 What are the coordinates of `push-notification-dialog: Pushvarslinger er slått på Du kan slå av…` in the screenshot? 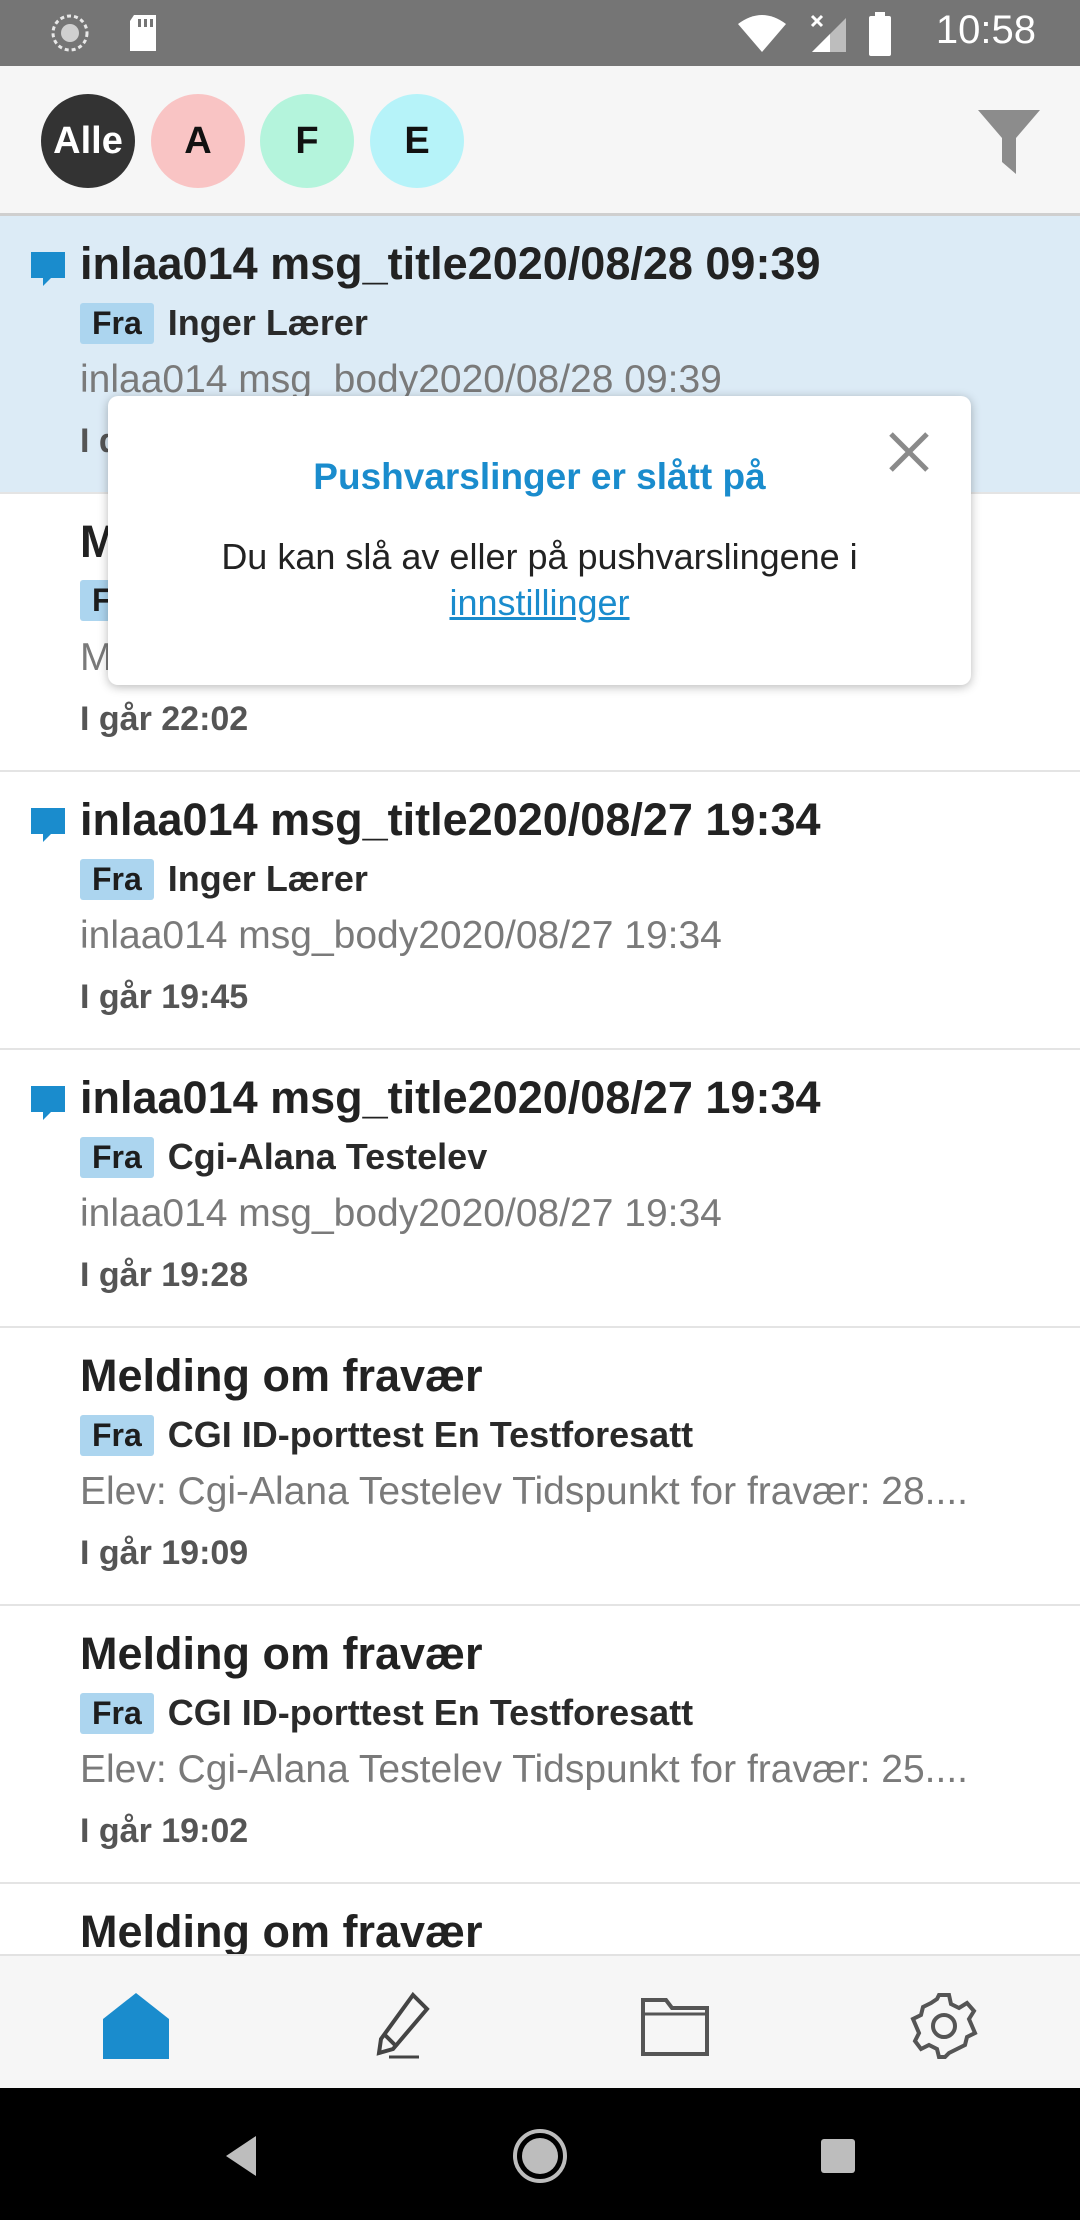 It's located at (539, 540).